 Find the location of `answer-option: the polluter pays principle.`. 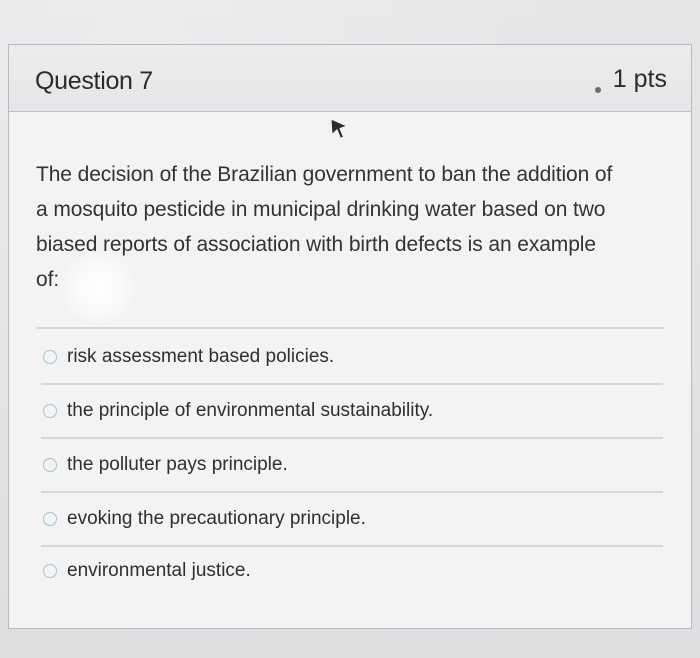

answer-option: the polluter pays principle. is located at coordinates (165, 465).